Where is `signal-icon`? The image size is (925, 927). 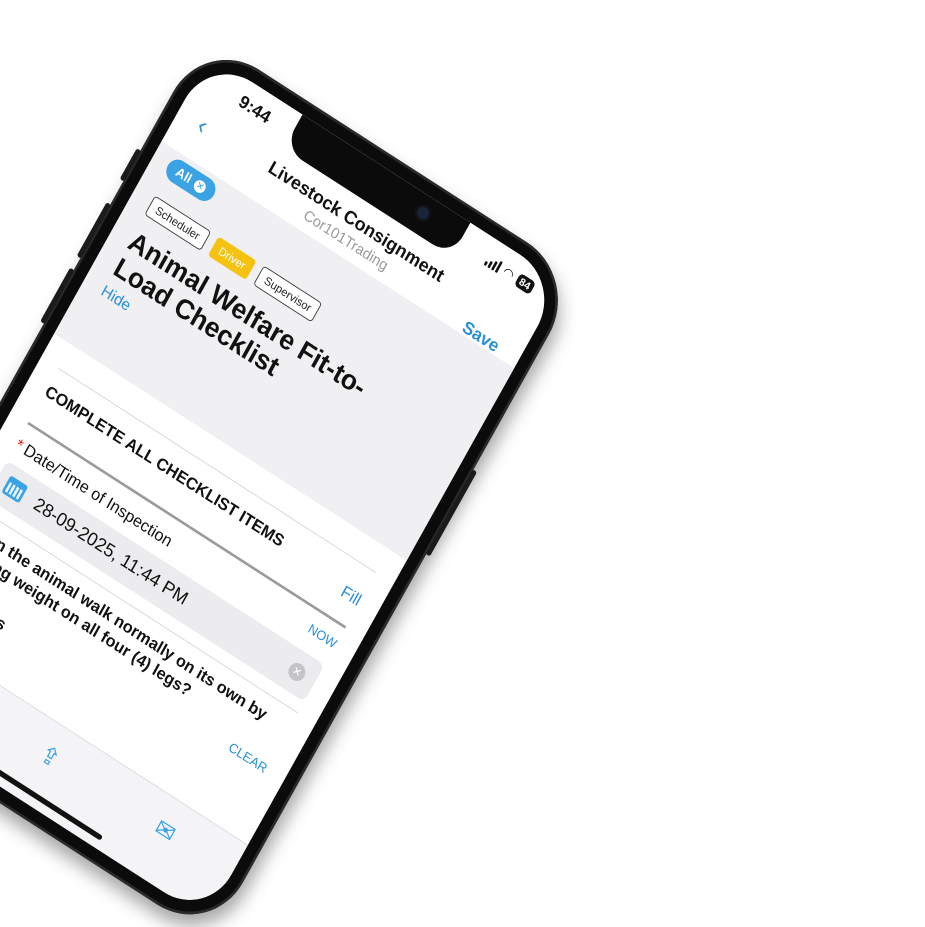 signal-icon is located at coordinates (493, 264).